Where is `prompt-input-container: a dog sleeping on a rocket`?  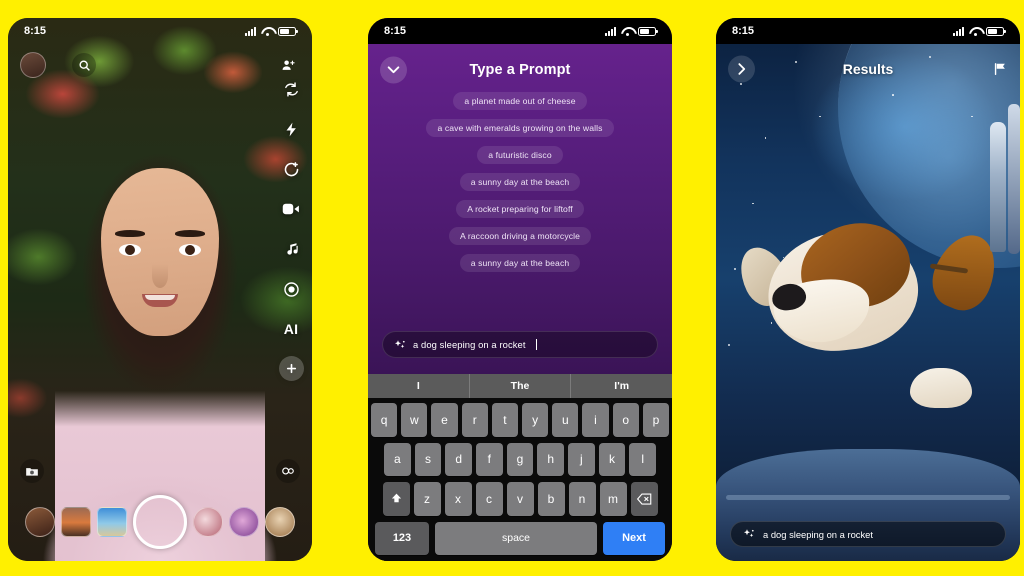
prompt-input-container: a dog sleeping on a rocket is located at coordinates (520, 344).